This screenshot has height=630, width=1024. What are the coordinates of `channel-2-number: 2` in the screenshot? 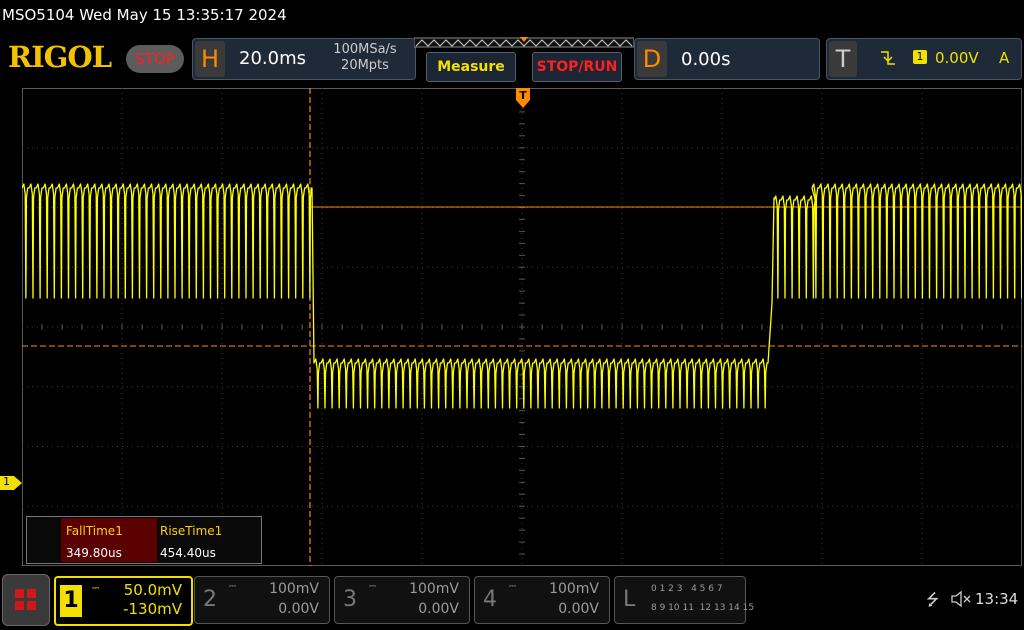 It's located at (210, 599).